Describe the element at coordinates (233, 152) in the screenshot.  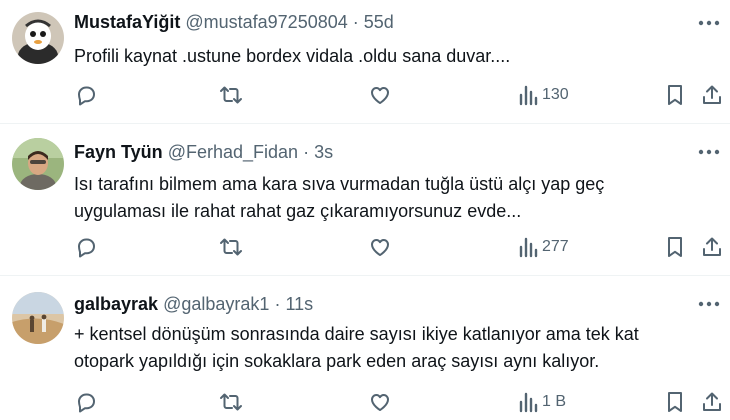
I see `user-handle: @Ferhad_Fidan` at that location.